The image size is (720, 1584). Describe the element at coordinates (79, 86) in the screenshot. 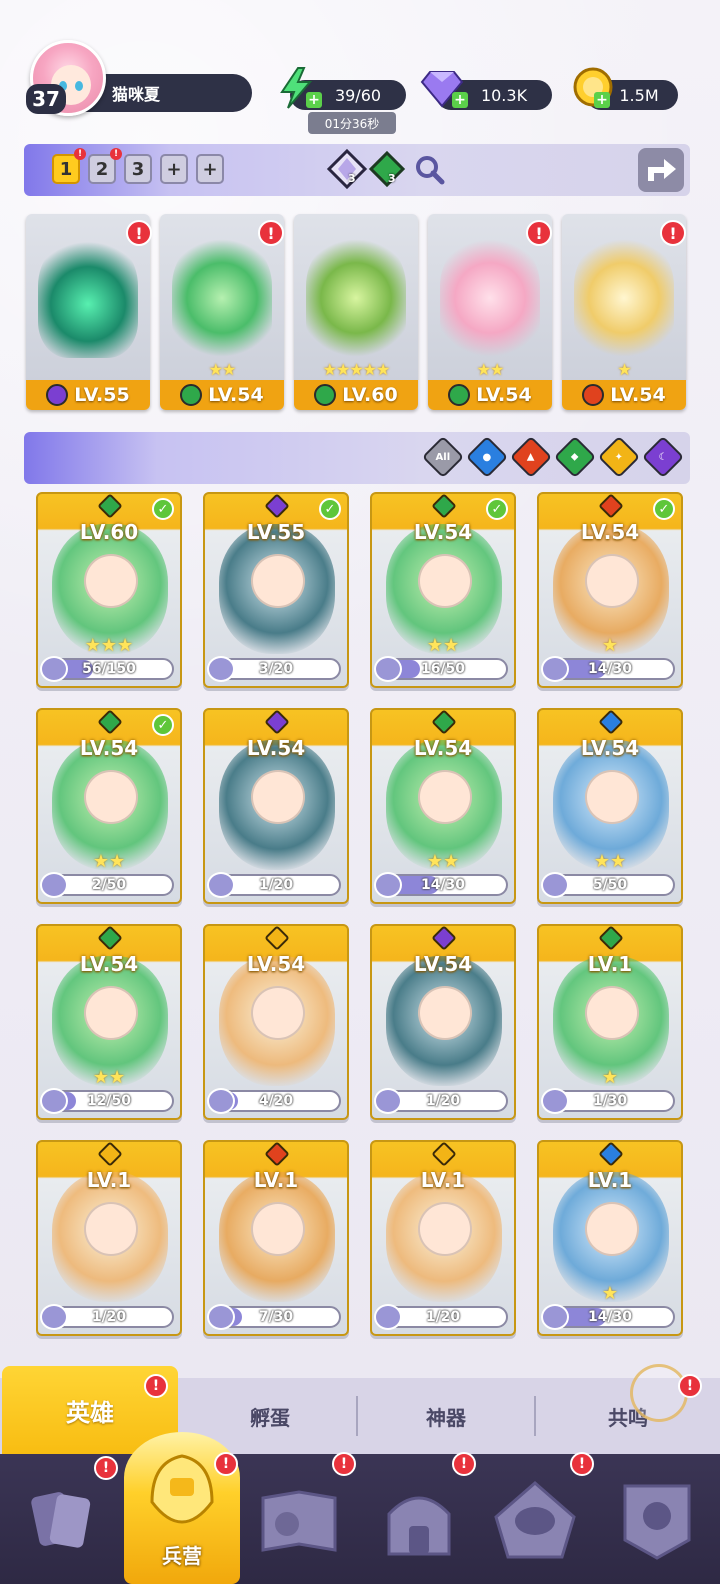

I see `avatar-eye-icon` at that location.